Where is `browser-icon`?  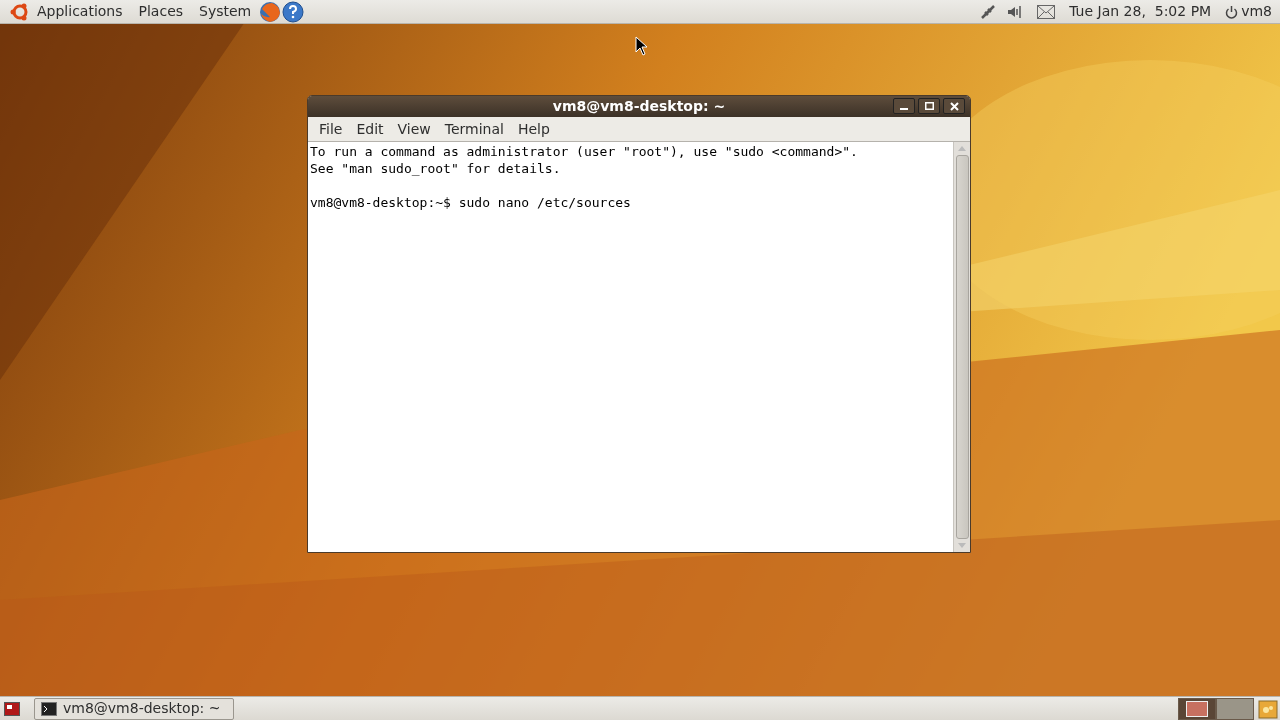 browser-icon is located at coordinates (270, 11).